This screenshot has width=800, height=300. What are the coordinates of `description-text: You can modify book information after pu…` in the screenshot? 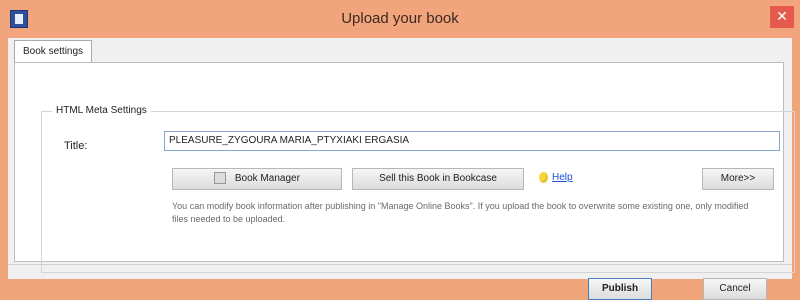 It's located at (460, 212).